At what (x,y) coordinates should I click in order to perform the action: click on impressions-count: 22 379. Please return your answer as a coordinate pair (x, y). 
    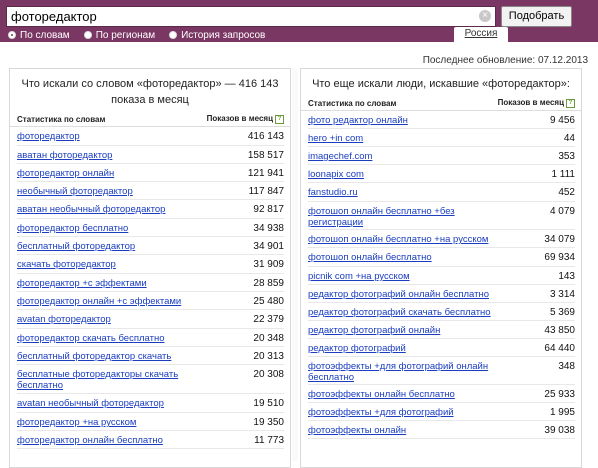
    Looking at the image, I should click on (268, 319).